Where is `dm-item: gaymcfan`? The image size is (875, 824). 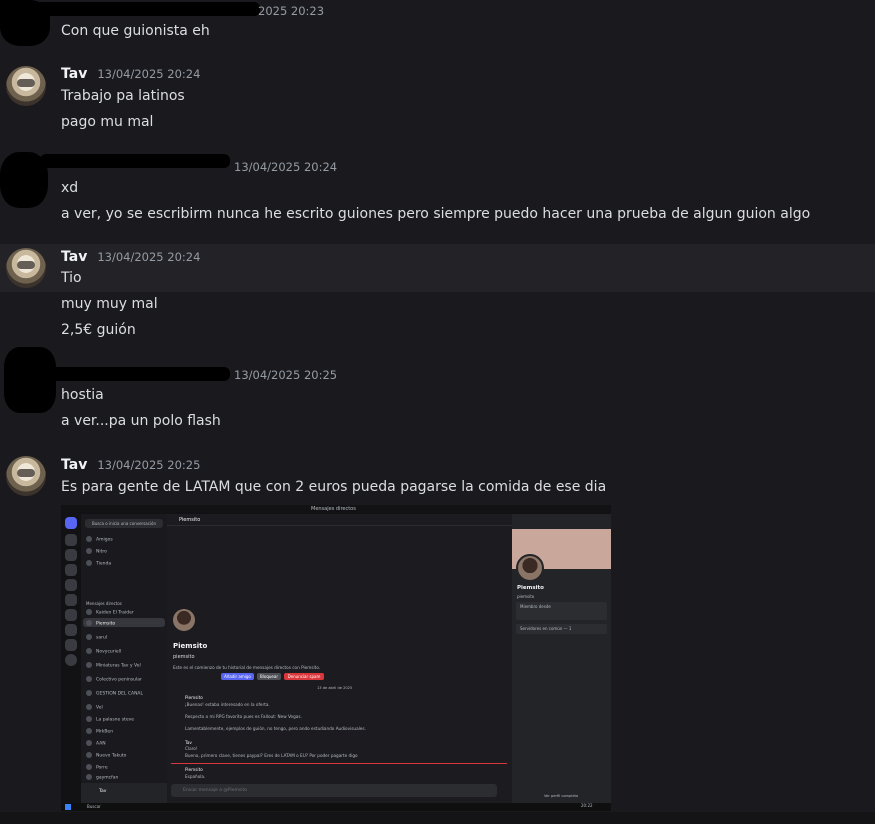
dm-item: gaymcfan is located at coordinates (102, 777).